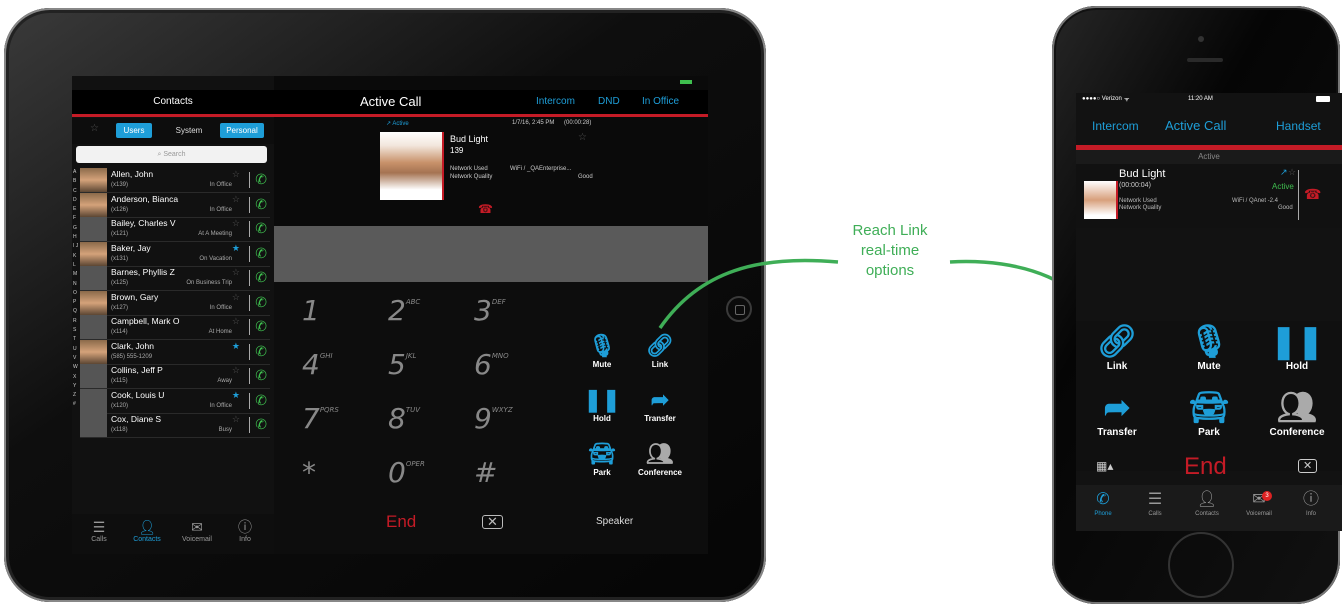 Image resolution: width=1344 pixels, height=605 pixels. Describe the element at coordinates (1310, 514) in the screenshot. I see `tab-info-label: Info` at that location.